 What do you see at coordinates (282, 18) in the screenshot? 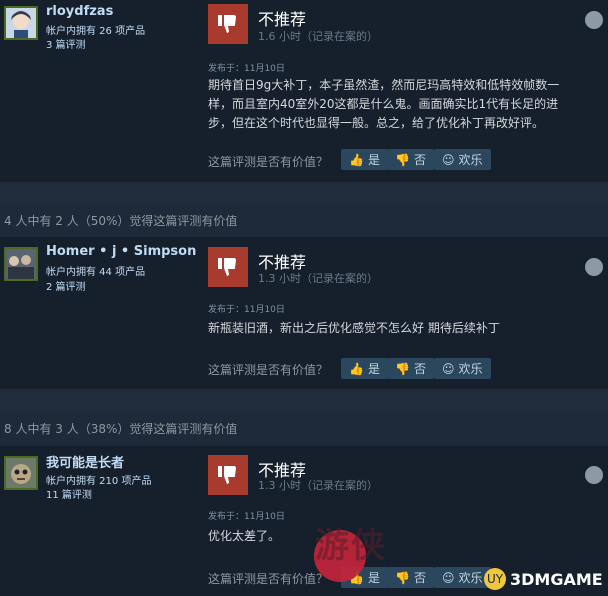
I see `verdict-title: 不推荐` at bounding box center [282, 18].